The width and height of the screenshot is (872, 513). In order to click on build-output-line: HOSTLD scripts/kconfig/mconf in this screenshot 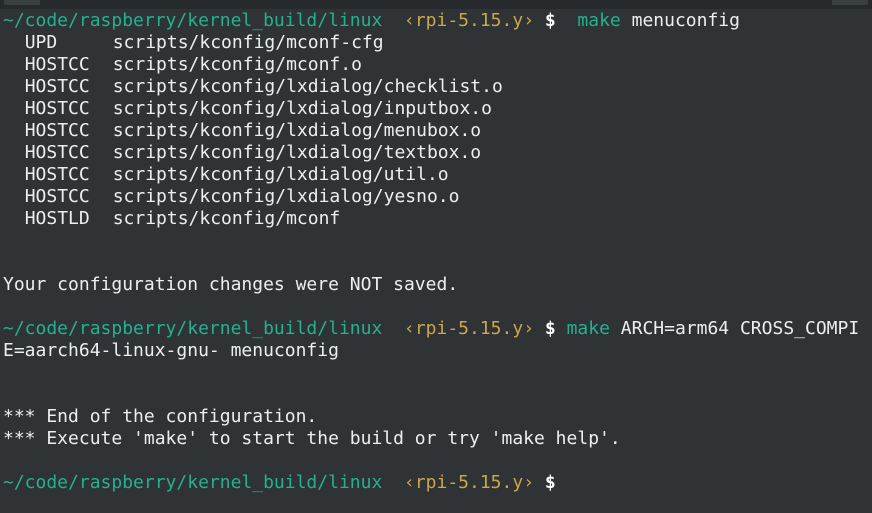, I will do `click(172, 219)`.